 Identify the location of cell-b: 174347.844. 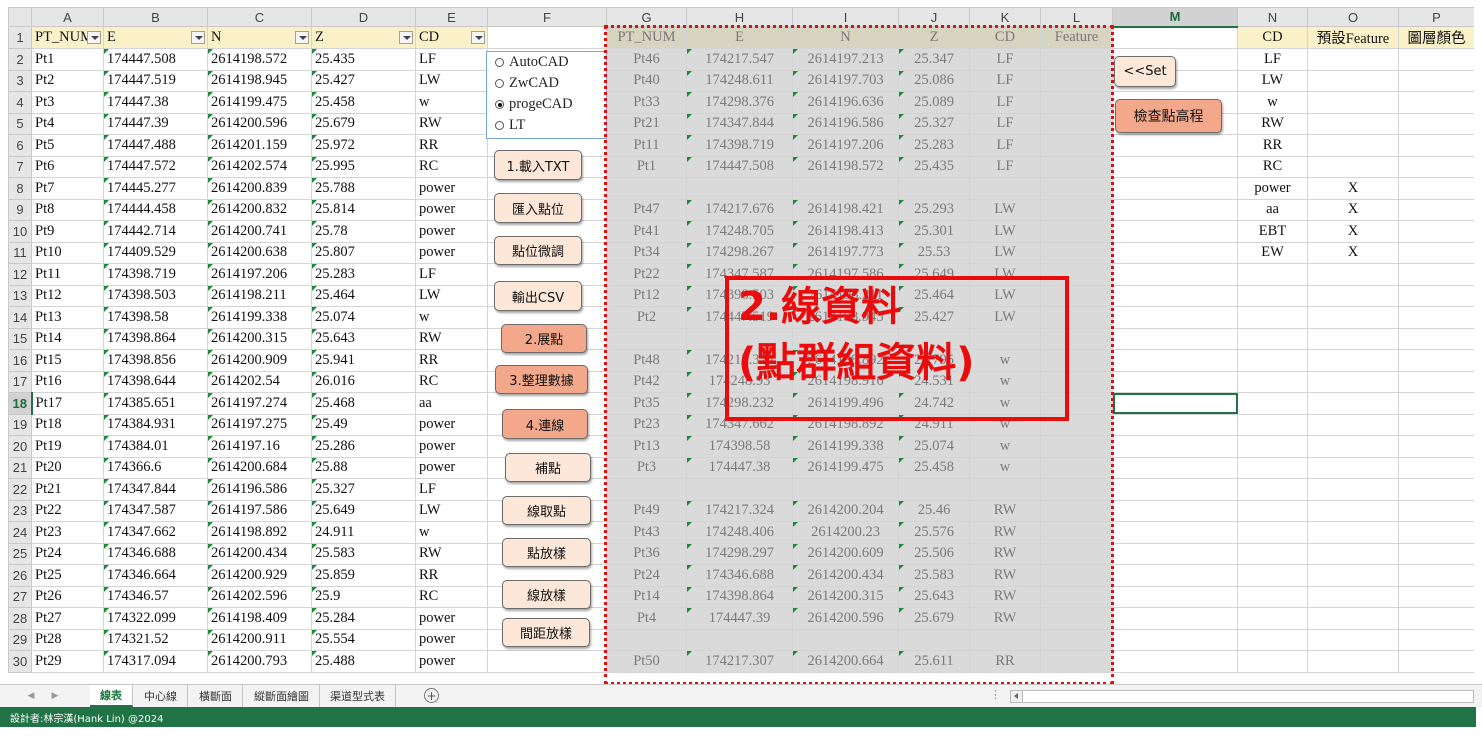
(155, 489).